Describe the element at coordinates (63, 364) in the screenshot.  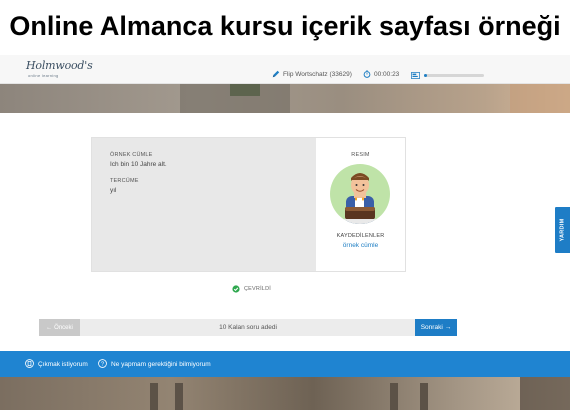
I see `quit-label: Çıkmak istiyorum` at that location.